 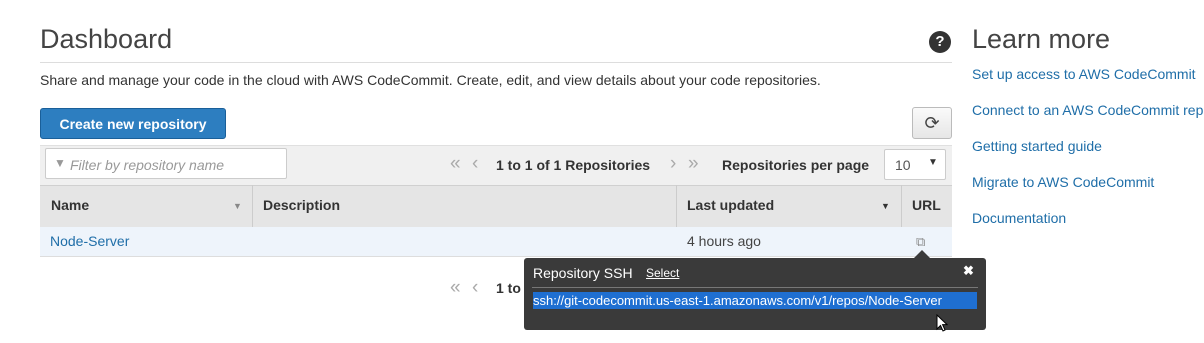 What do you see at coordinates (926, 205) in the screenshot?
I see `column-url-header: URL` at bounding box center [926, 205].